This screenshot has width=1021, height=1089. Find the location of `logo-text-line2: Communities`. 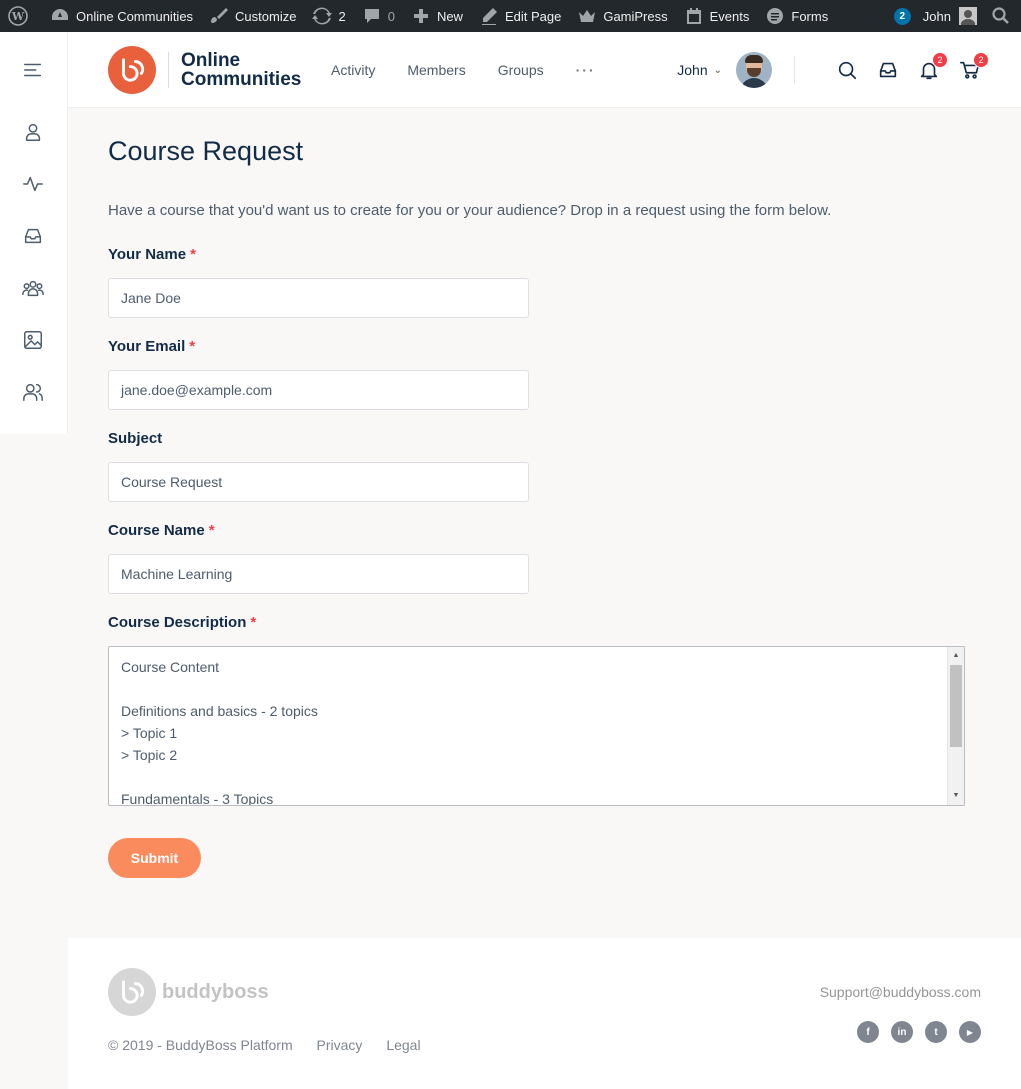

logo-text-line2: Communities is located at coordinates (241, 79).